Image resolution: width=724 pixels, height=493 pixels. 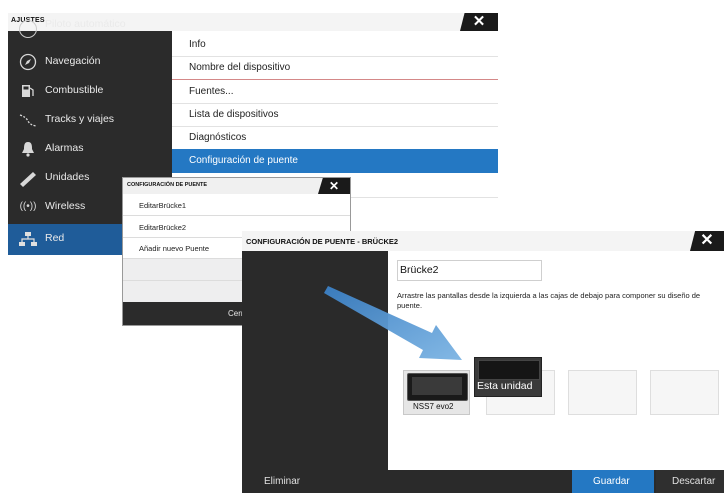 What do you see at coordinates (85, 24) in the screenshot?
I see `sidebar-item-label: Piloto automático` at bounding box center [85, 24].